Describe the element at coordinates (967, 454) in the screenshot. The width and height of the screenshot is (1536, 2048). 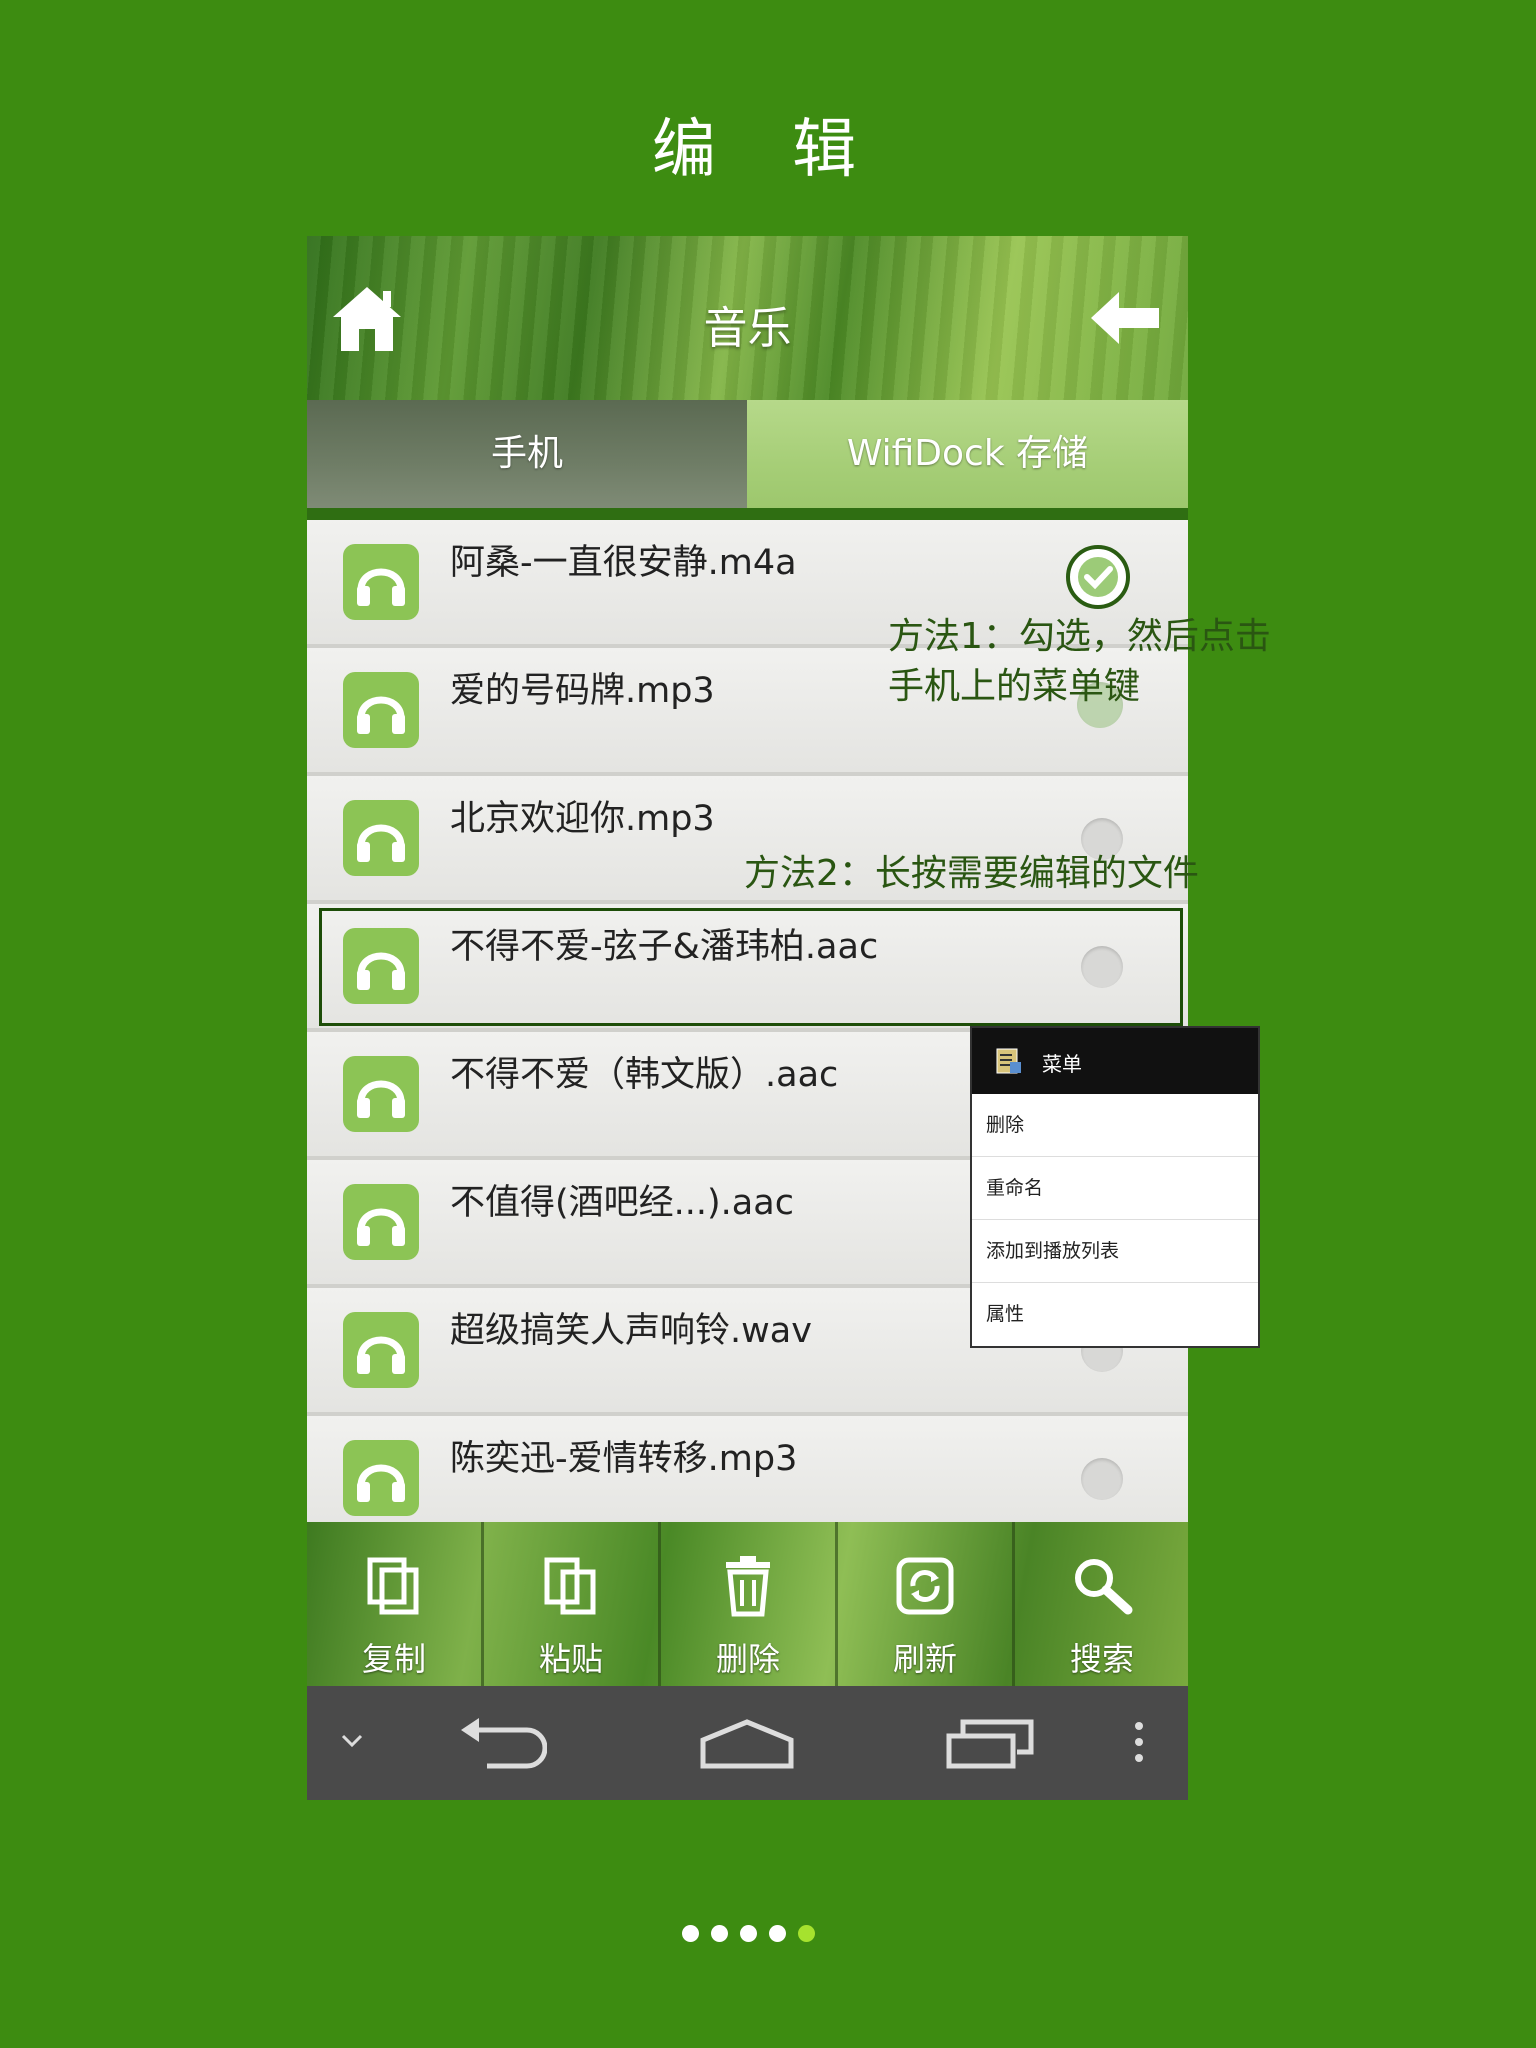
I see `tab-wifidock-storage: WifiDock 存储` at that location.